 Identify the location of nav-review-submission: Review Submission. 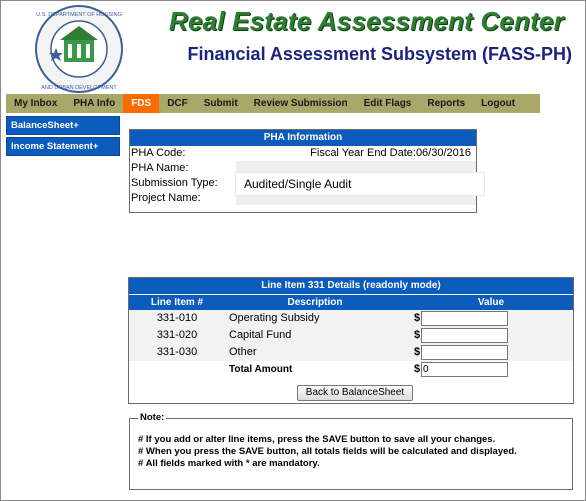
(301, 103).